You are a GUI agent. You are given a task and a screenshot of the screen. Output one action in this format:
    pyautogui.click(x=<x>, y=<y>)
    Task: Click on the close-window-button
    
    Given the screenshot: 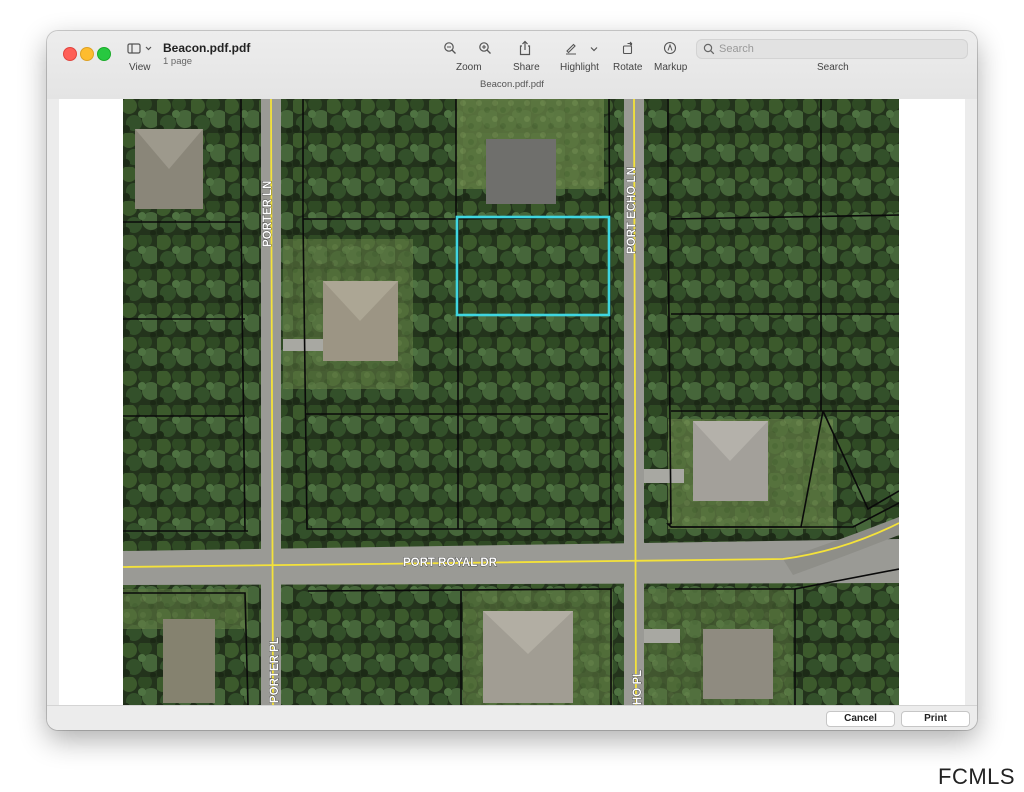 What is the action you would take?
    pyautogui.click(x=70, y=54)
    